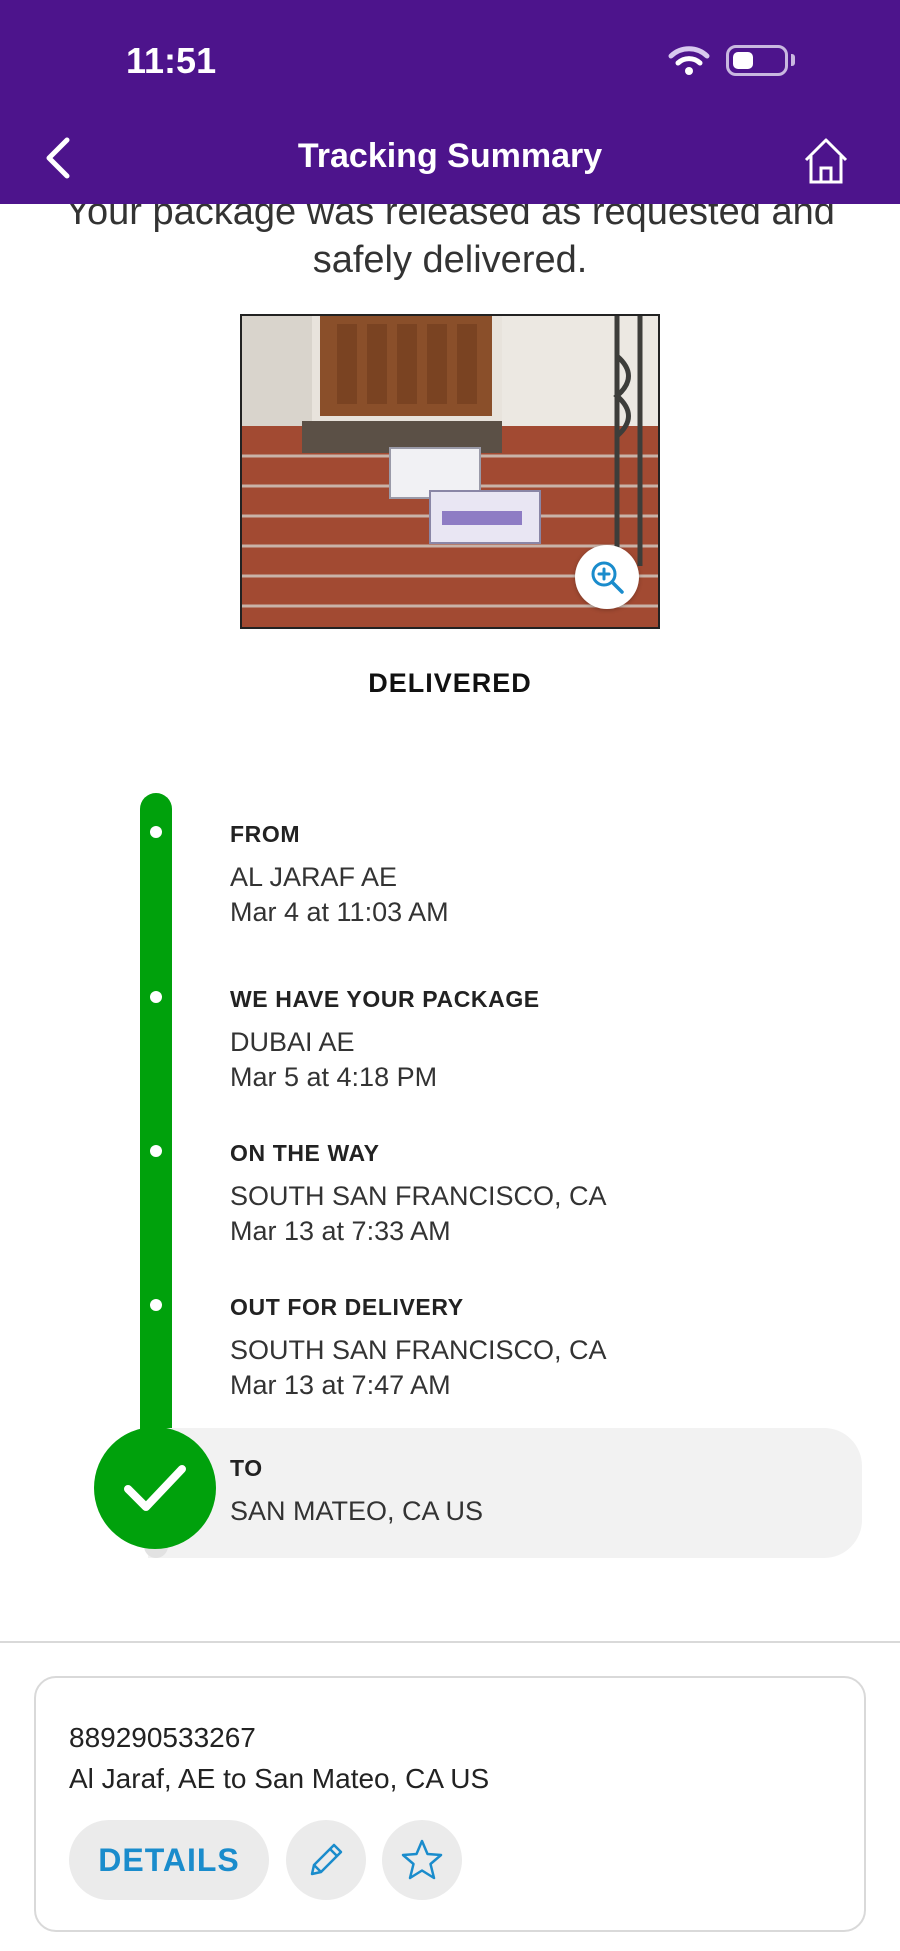 Image resolution: width=900 pixels, height=1951 pixels. What do you see at coordinates (279, 1778) in the screenshot?
I see `shipment-route: Al Jaraf, AE to San Mateo, CA US` at bounding box center [279, 1778].